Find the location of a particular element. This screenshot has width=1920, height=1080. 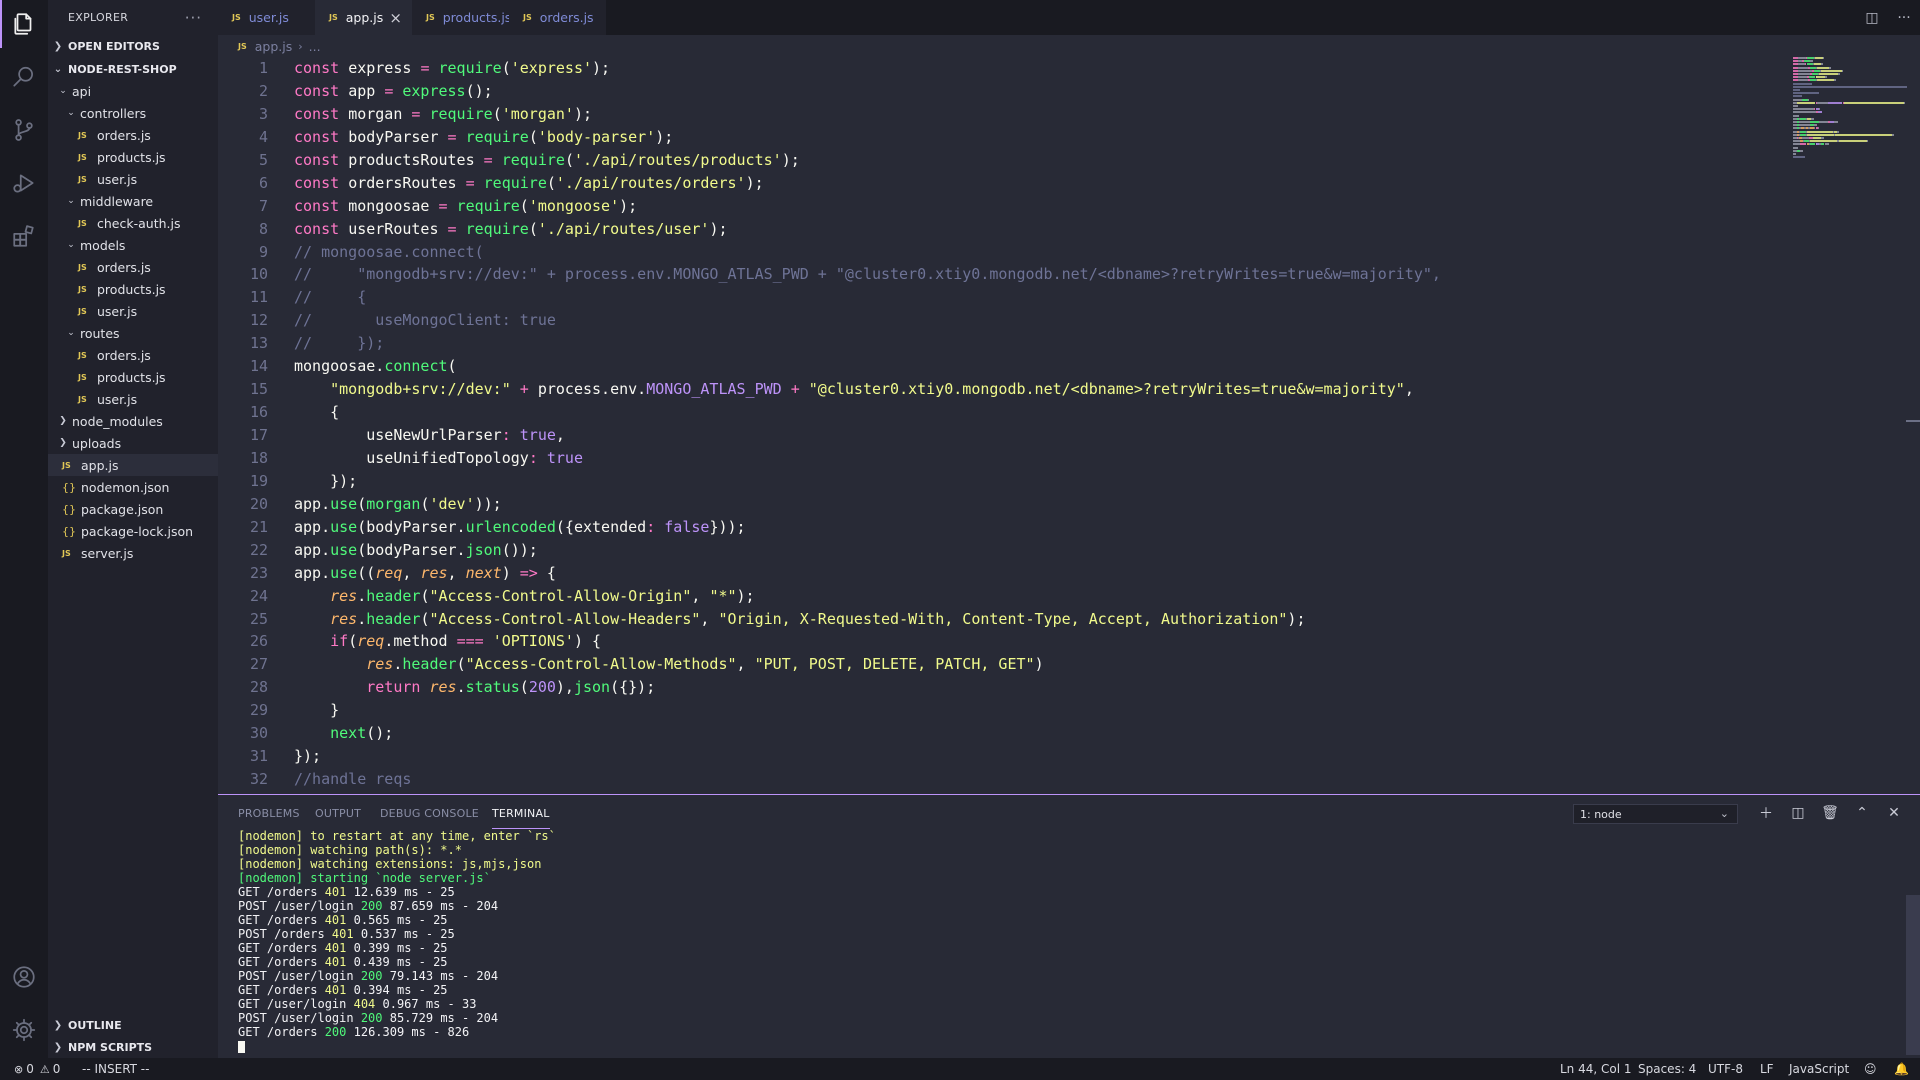

editor-scrollbar is located at coordinates (1913, 421).